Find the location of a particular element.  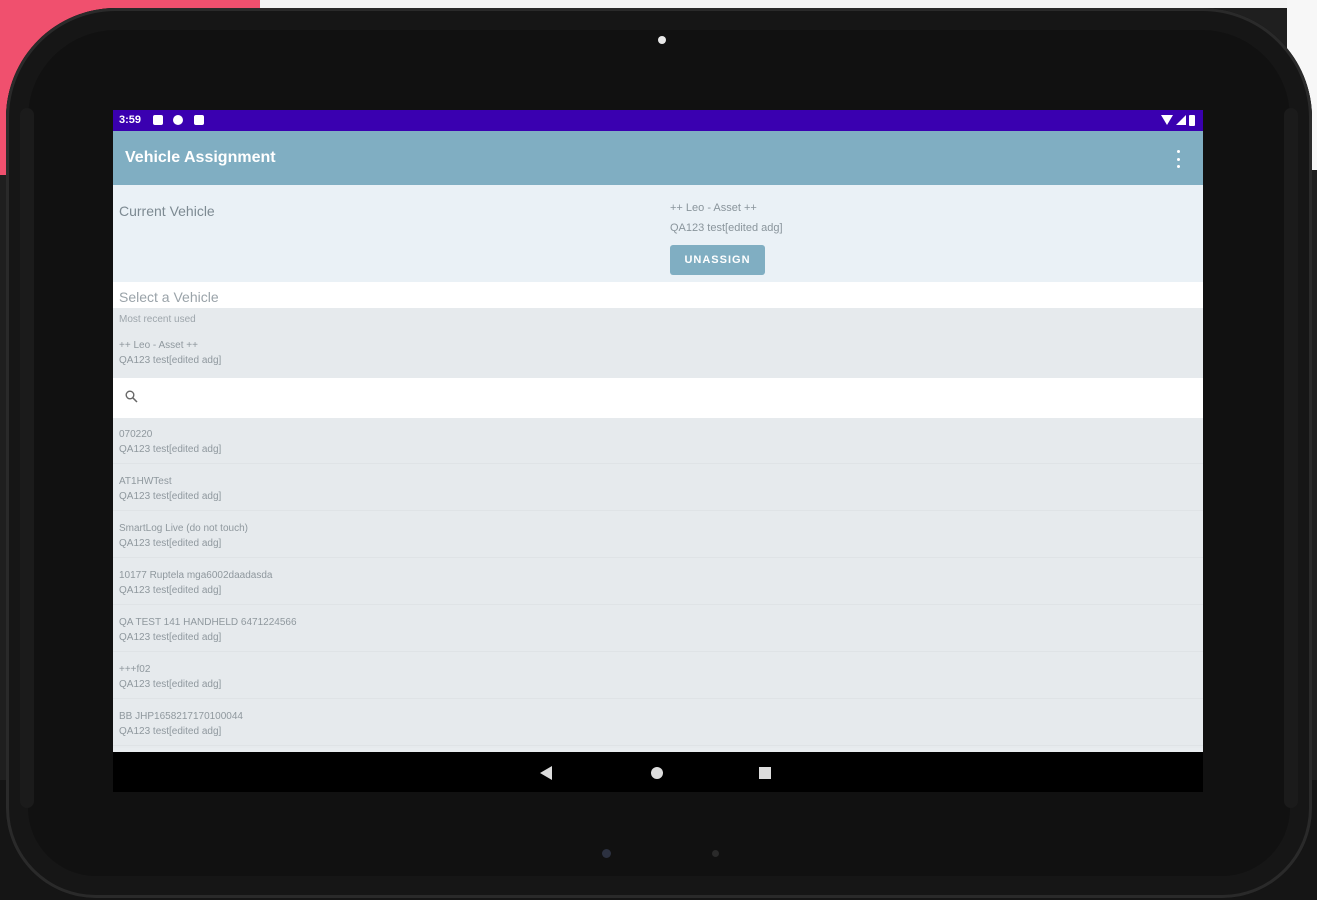

app-bar: Vehicle Assignment is located at coordinates (658, 158).